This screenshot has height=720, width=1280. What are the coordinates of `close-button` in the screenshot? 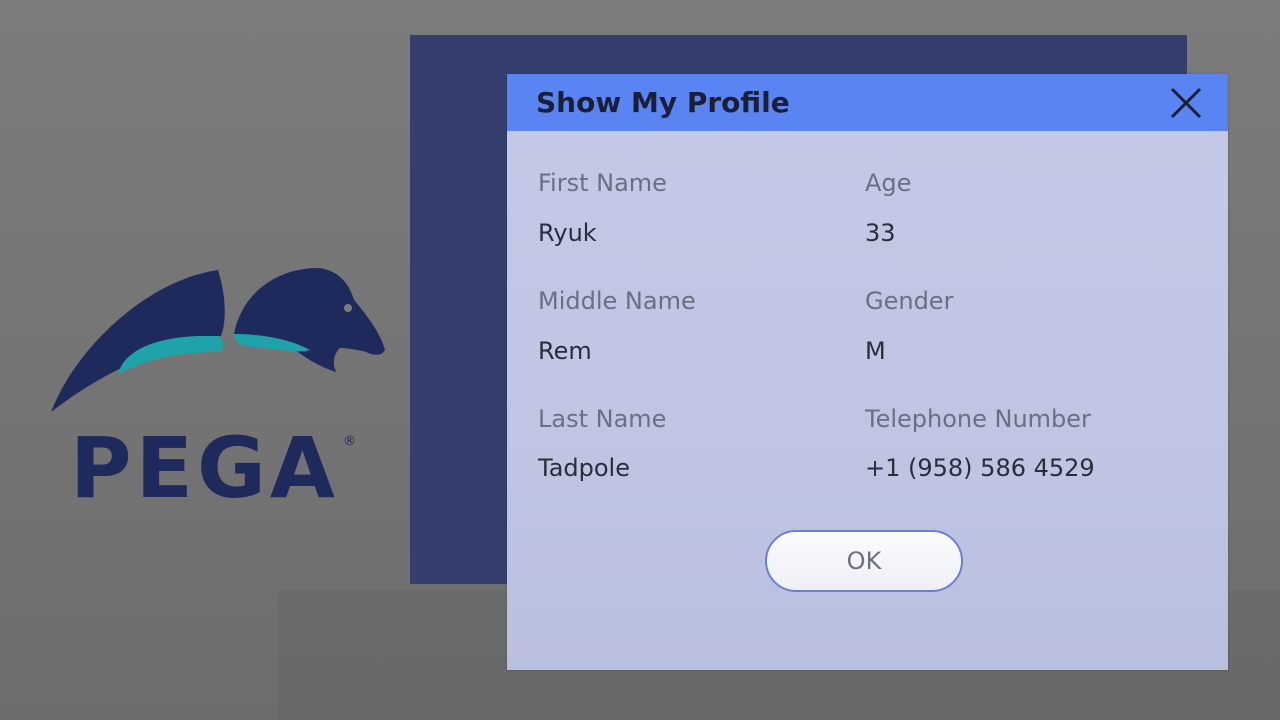 It's located at (1186, 103).